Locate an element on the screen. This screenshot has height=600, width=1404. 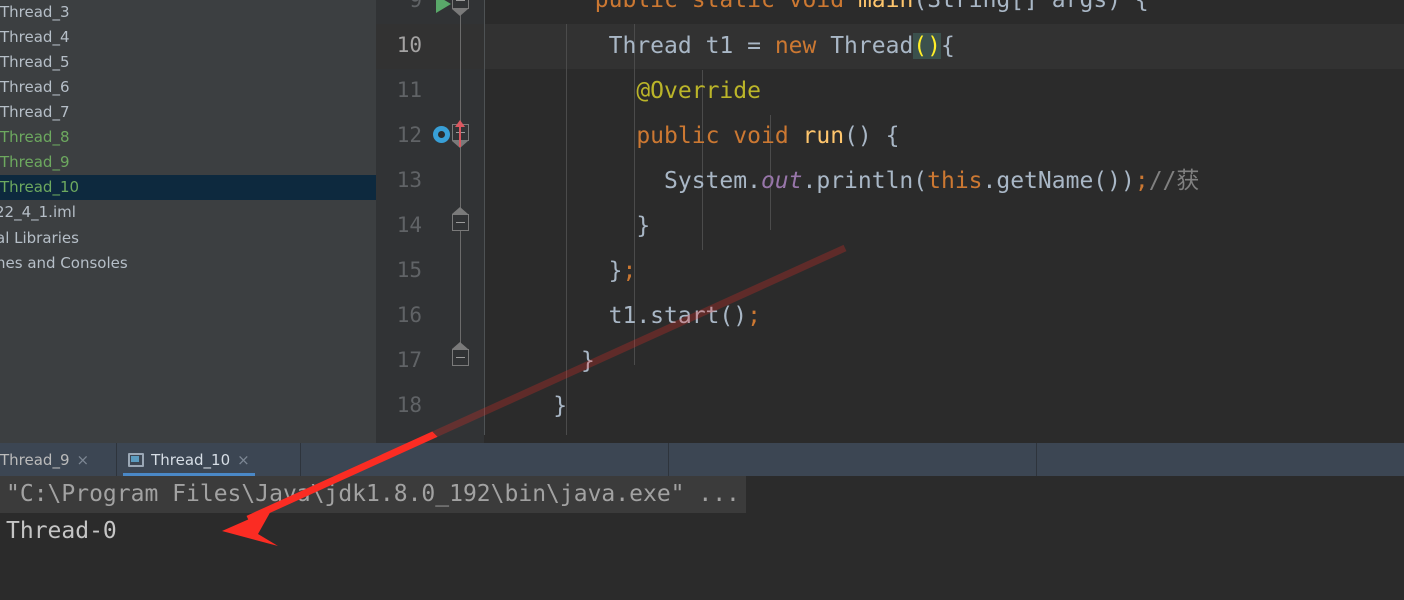
token-method-call: t1.start() is located at coordinates (678, 316).